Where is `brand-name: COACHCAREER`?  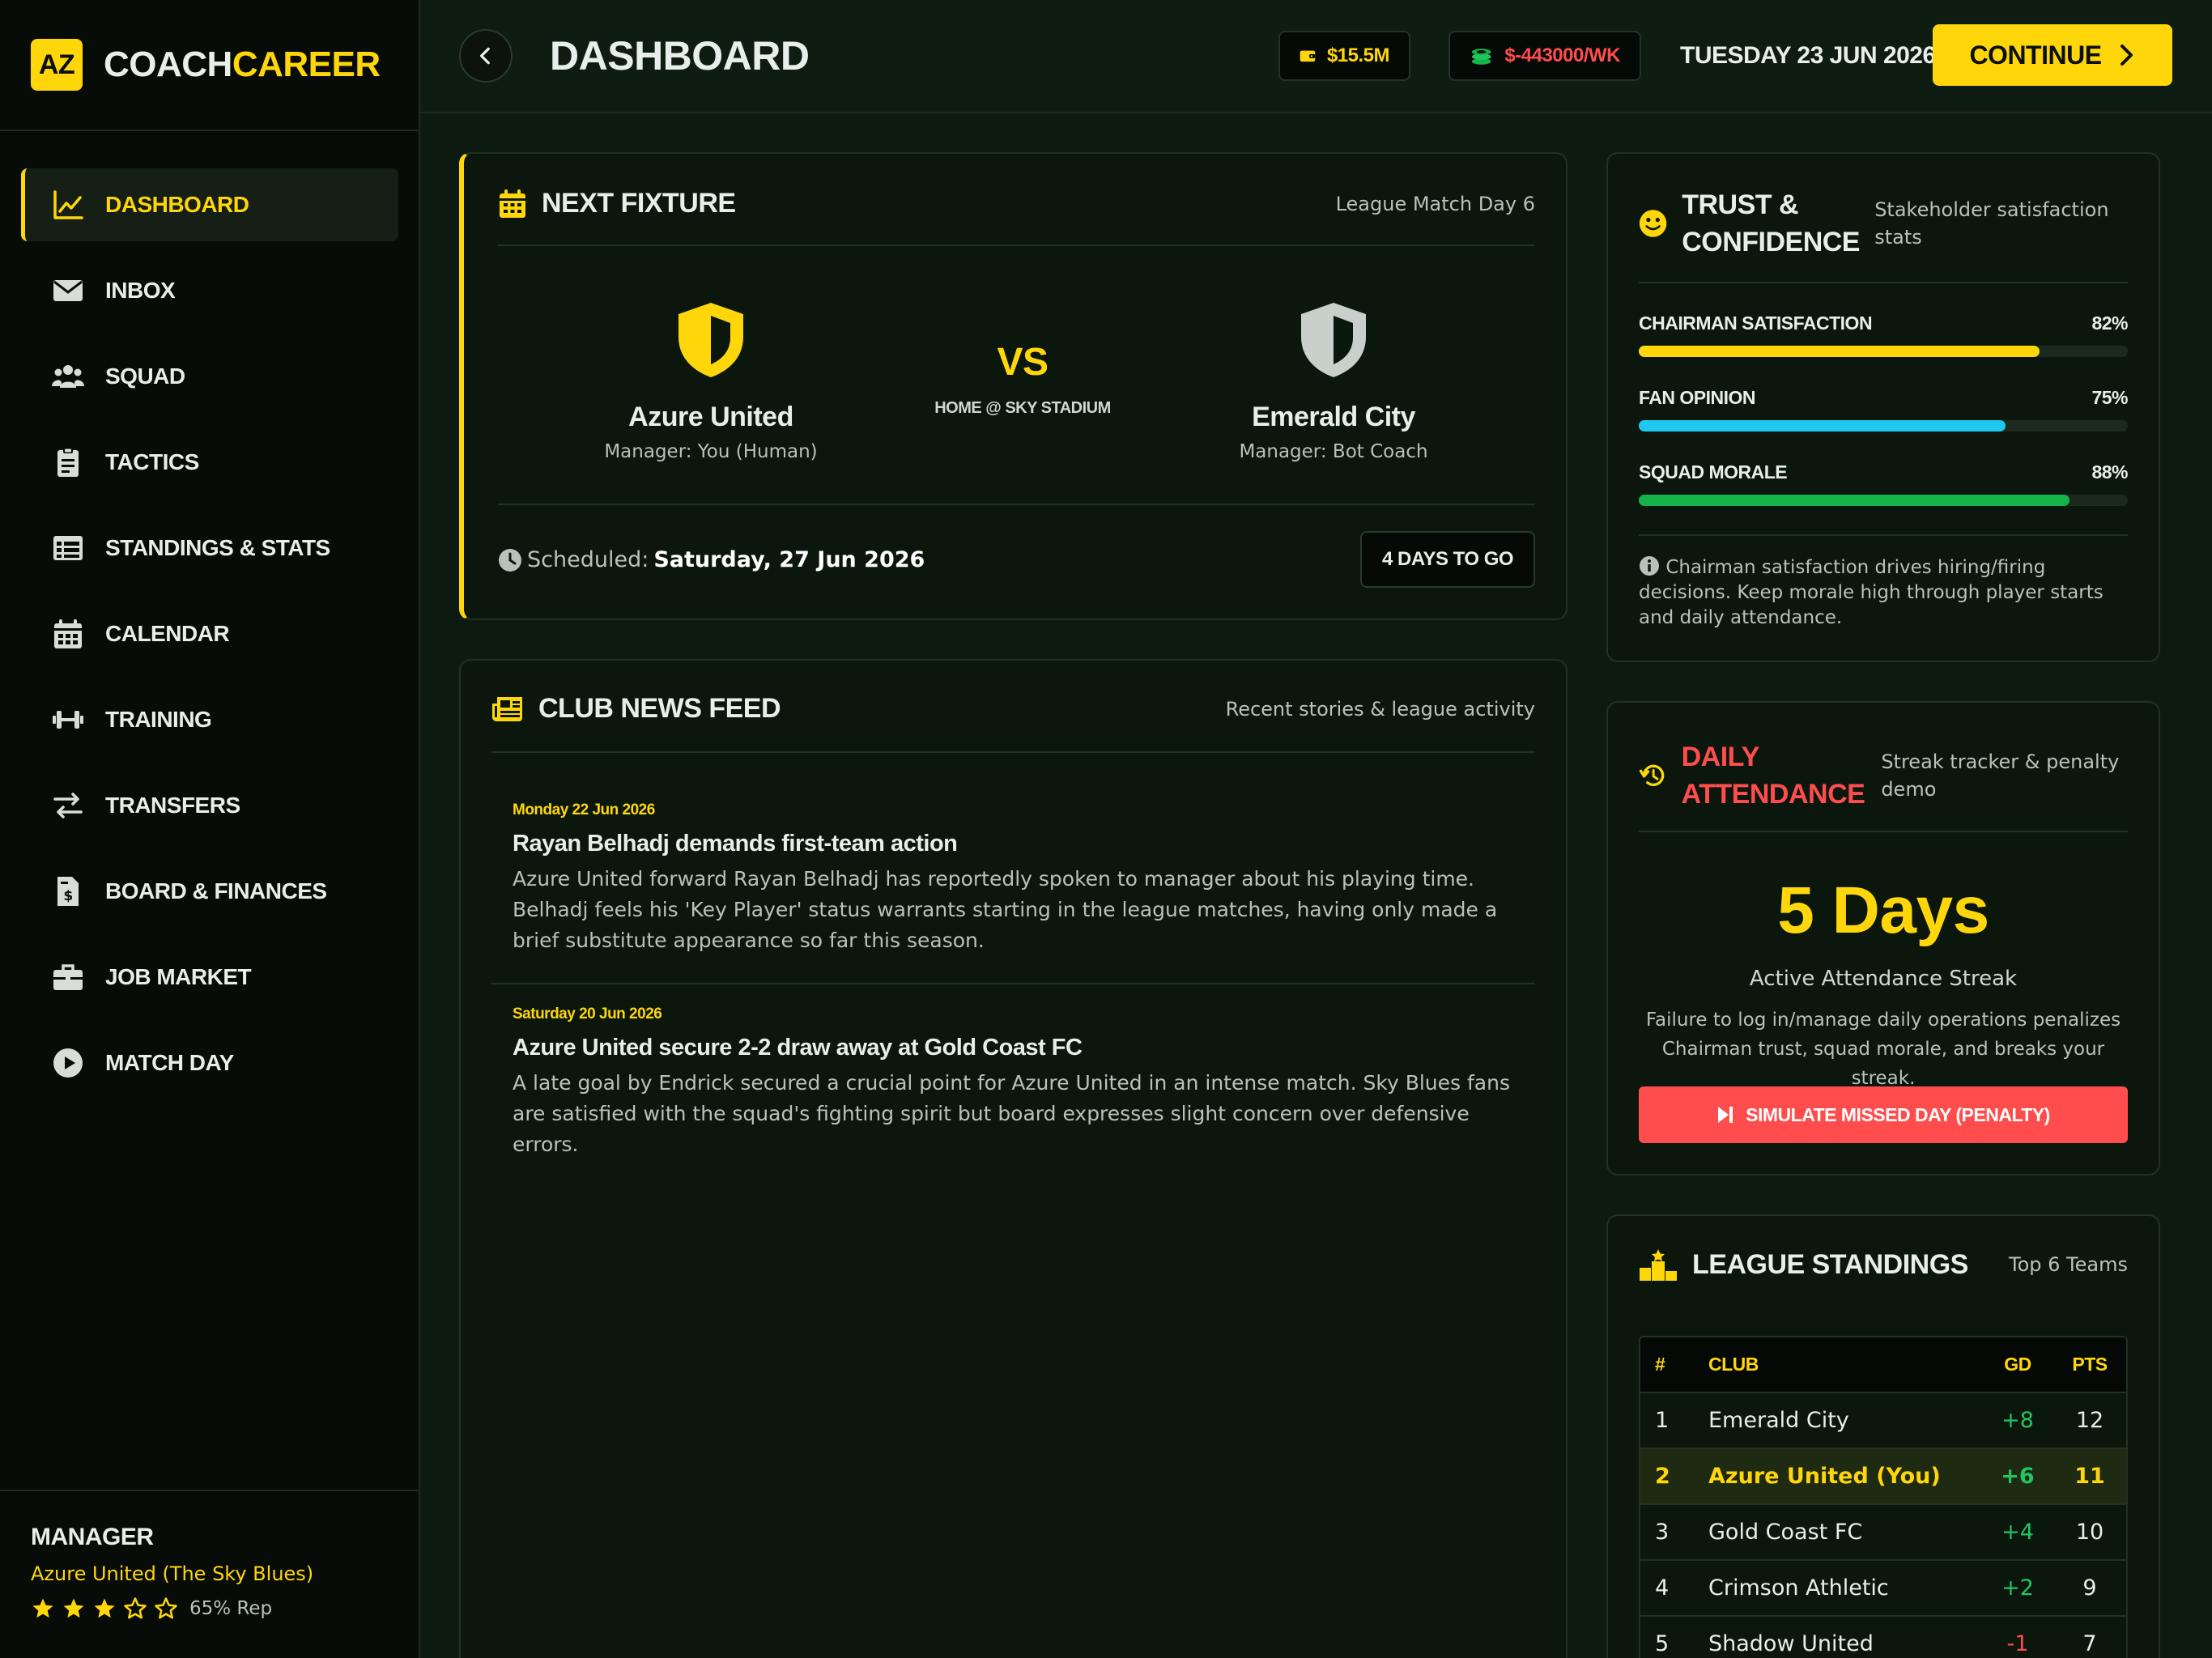
brand-name: COACHCAREER is located at coordinates (242, 65).